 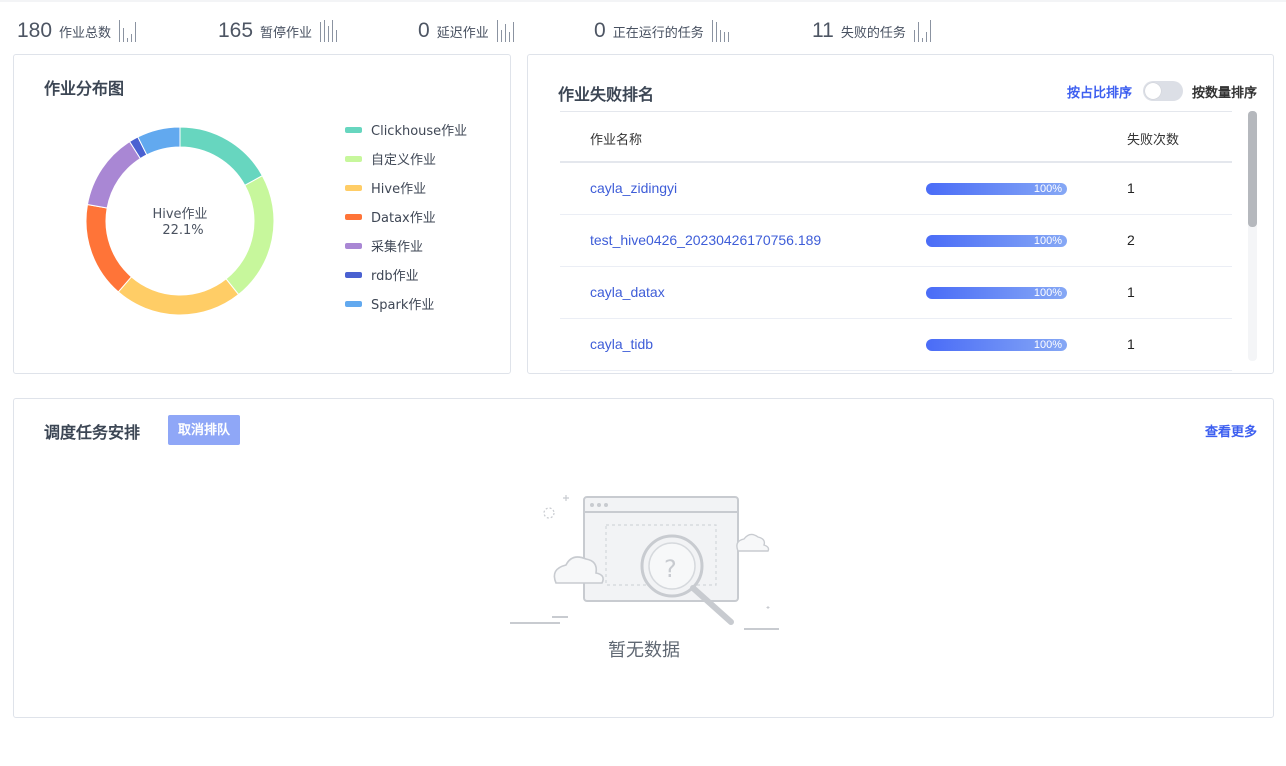 I want to click on job-name-link: cayla_datax, so click(x=627, y=292).